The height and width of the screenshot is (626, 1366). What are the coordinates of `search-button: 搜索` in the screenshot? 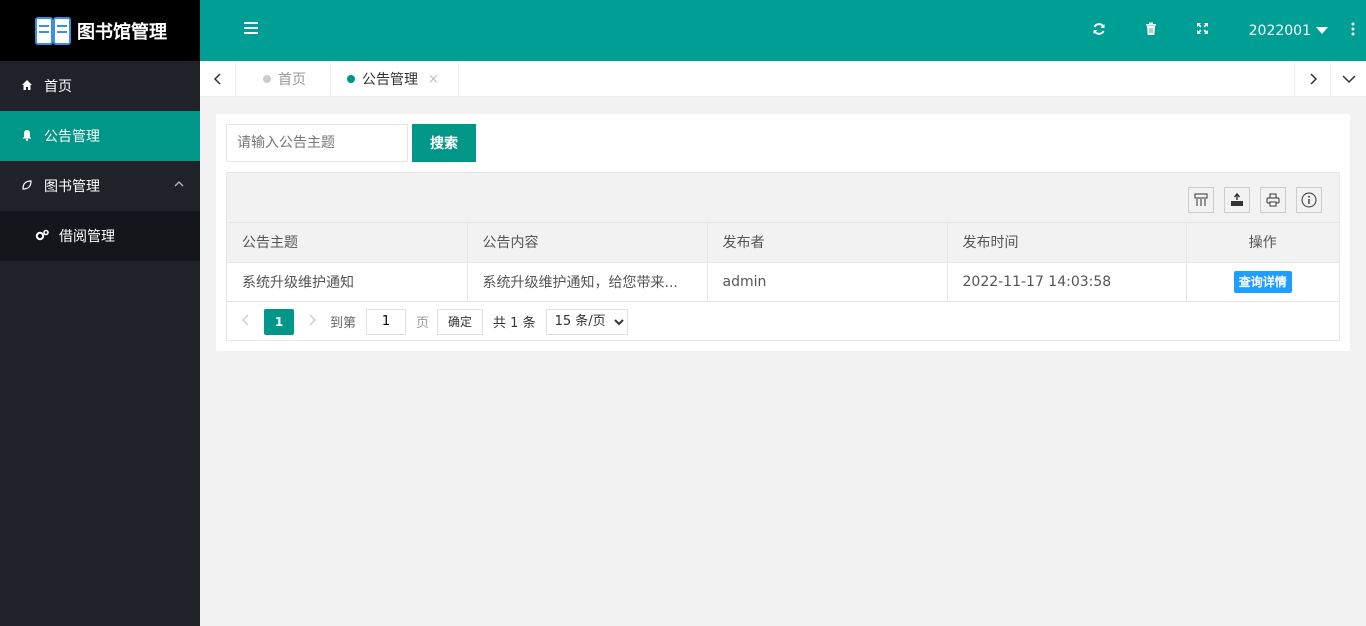 It's located at (444, 143).